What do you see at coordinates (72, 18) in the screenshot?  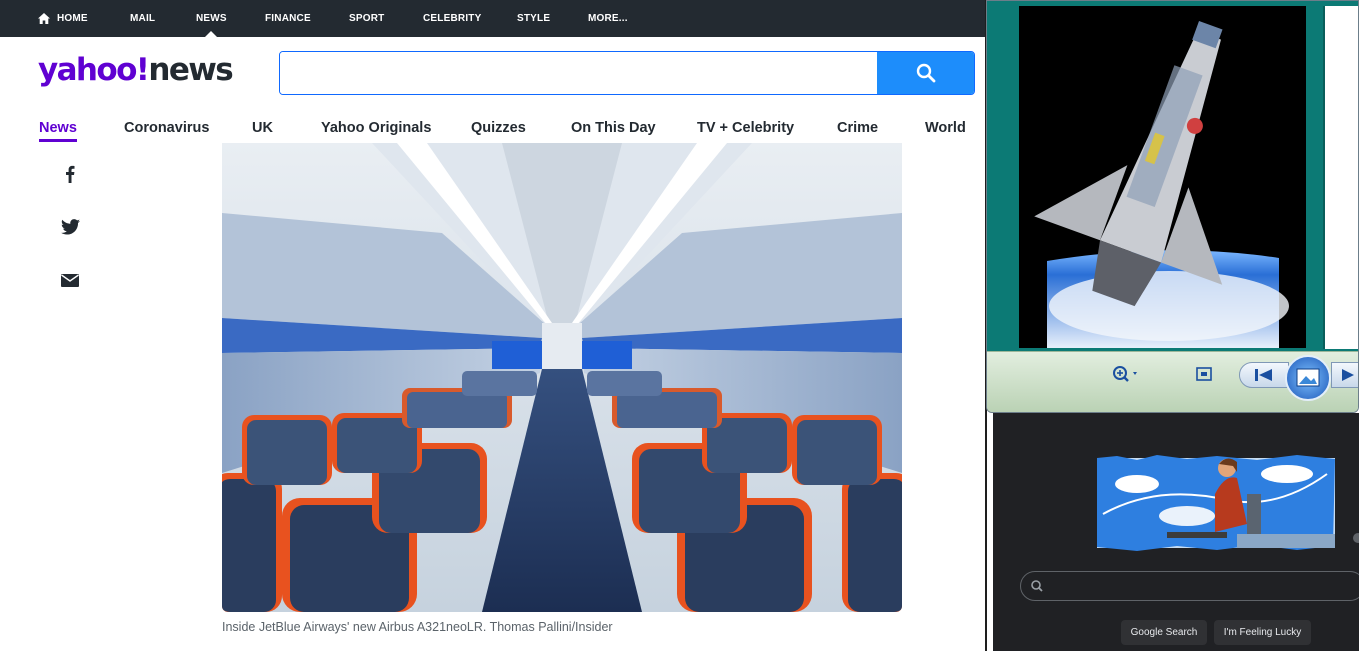 I see `top-nav-home-label: HOME` at bounding box center [72, 18].